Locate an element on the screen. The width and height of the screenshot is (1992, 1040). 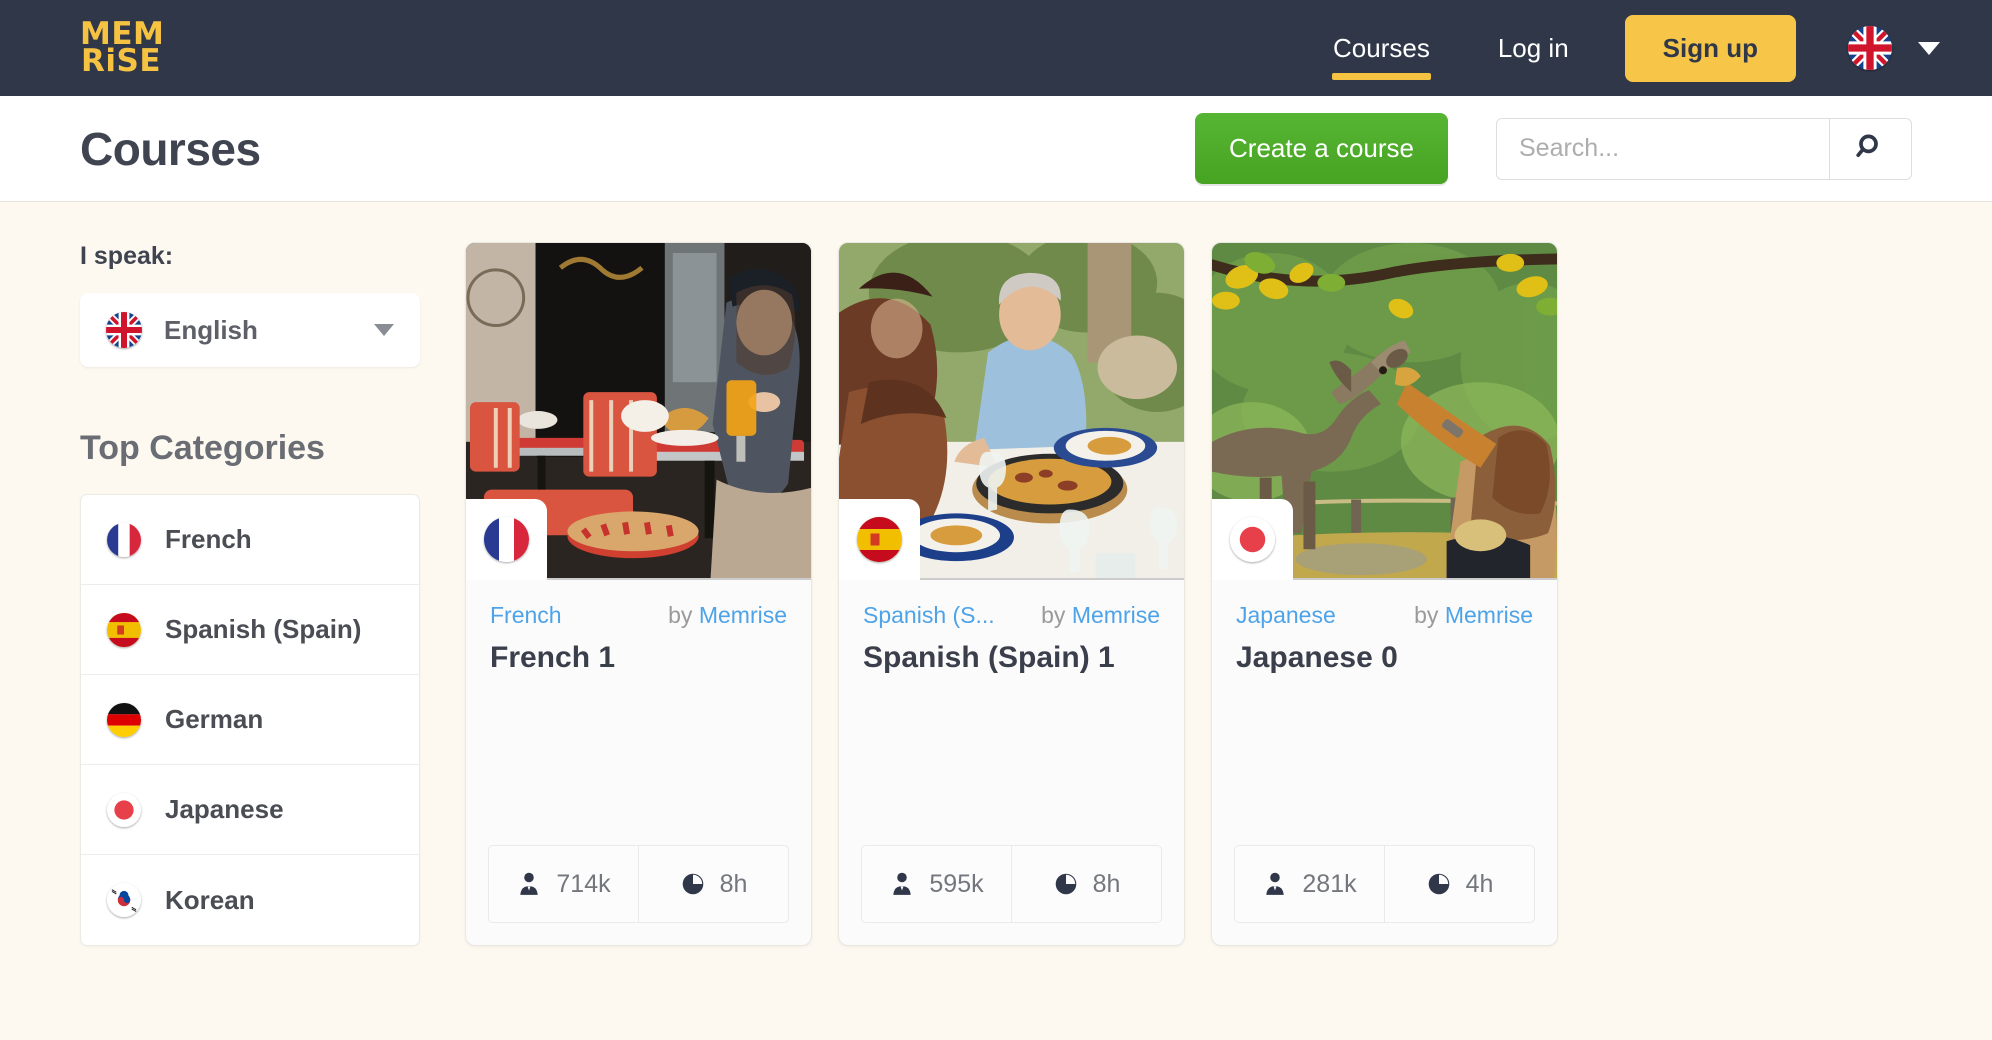
category-item-spanish: Spanish (Spain) is located at coordinates (250, 630).